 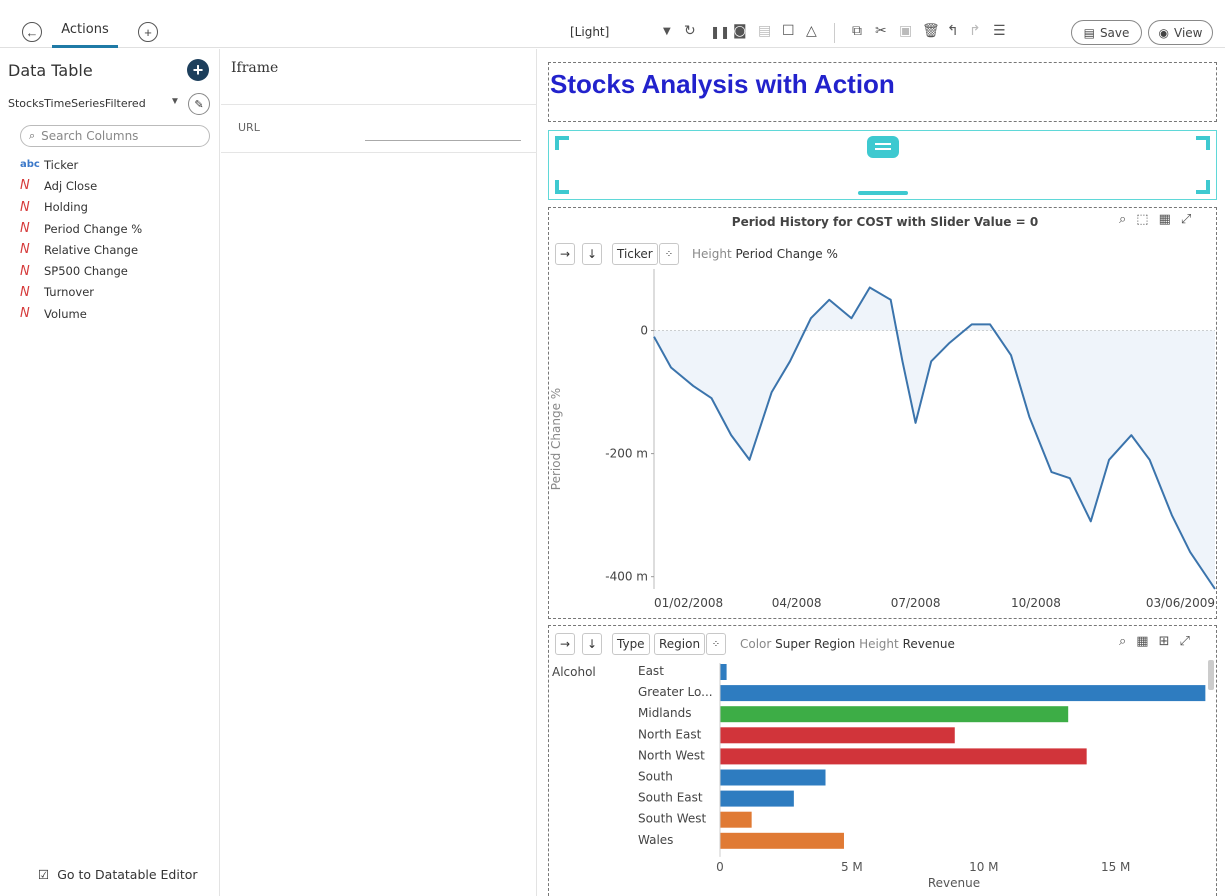 What do you see at coordinates (379, 152) in the screenshot?
I see `divider` at bounding box center [379, 152].